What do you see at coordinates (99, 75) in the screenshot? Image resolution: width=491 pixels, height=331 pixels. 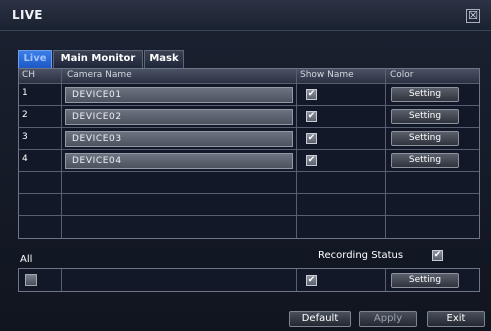 I see `header-camera-name: Camera Name` at bounding box center [99, 75].